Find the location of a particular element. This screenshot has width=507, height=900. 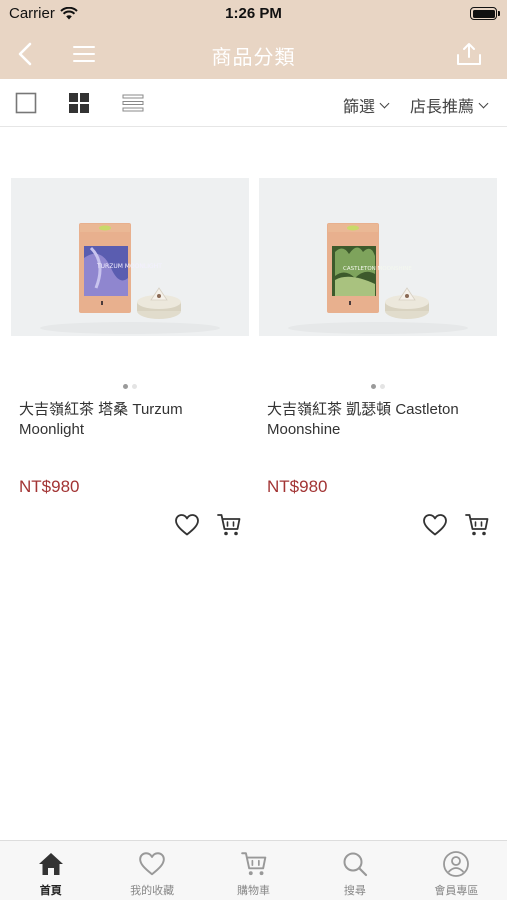

sort-label: 店長推薦 is located at coordinates (442, 107).